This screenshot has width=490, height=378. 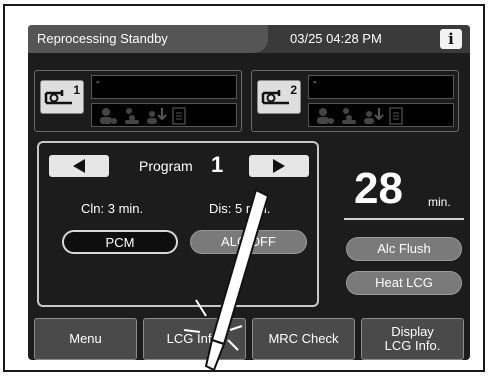 I want to click on display-lcg-info-button: Display LCG Info., so click(x=412, y=339).